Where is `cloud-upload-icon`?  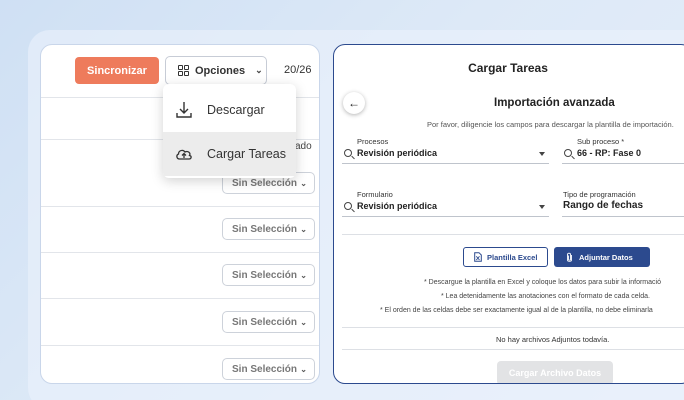
cloud-upload-icon is located at coordinates (184, 154).